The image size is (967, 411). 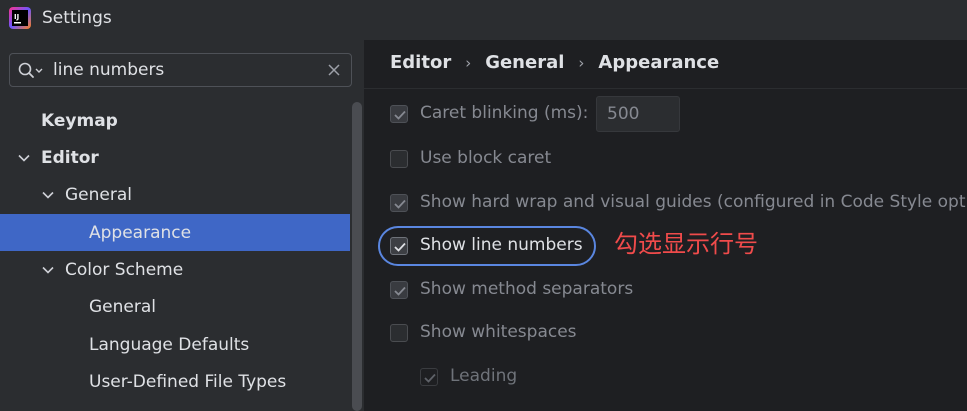 I want to click on tree-item-label: User-Defined File Types, so click(x=188, y=382).